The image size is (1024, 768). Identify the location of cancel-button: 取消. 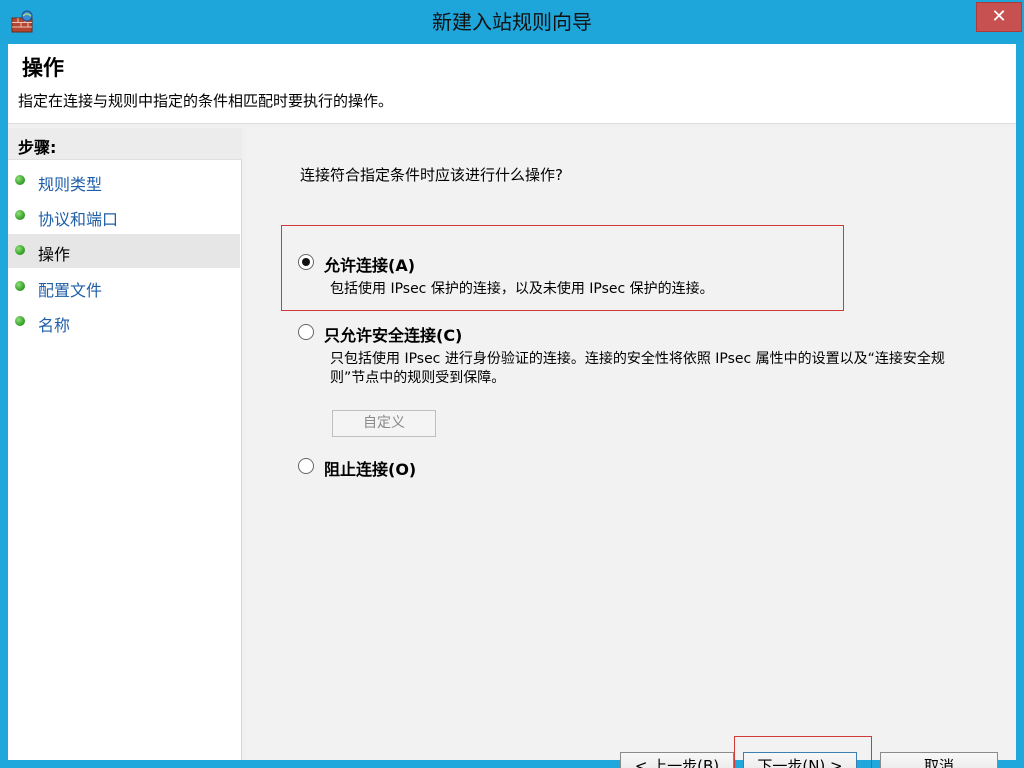
(939, 760).